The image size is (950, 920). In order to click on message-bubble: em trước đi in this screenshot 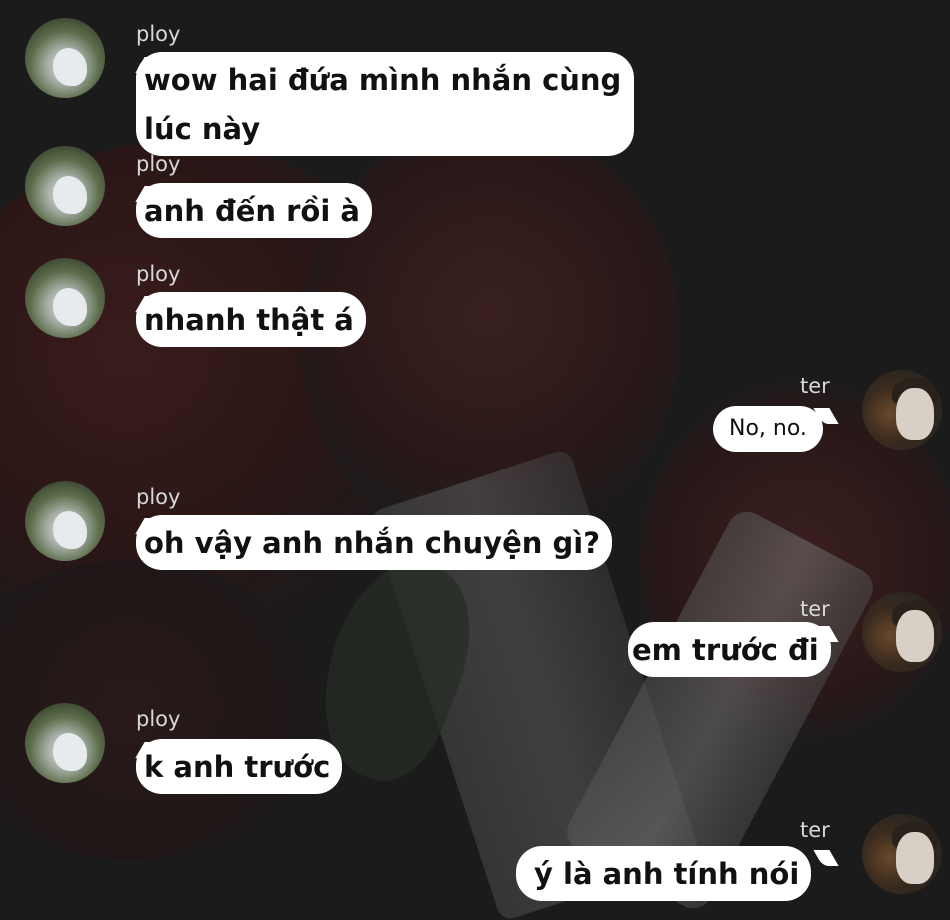, I will do `click(729, 649)`.